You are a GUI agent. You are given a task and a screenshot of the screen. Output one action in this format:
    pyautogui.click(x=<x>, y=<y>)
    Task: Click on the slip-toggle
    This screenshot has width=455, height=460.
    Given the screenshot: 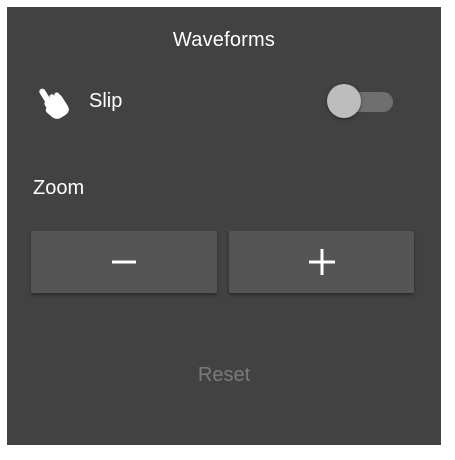 What is the action you would take?
    pyautogui.click(x=360, y=101)
    